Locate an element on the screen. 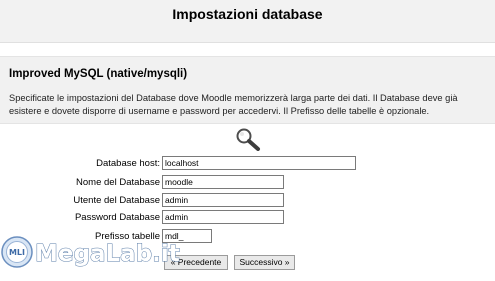 The image size is (495, 281). label-database-host: Database host: is located at coordinates (128, 163).